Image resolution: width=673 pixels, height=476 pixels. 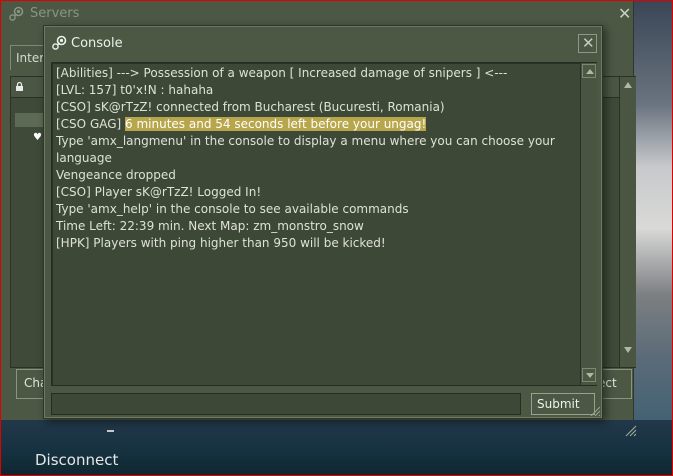 I want to click on console-line: [LVL: 157] t0'x!N : hahaha, so click(x=135, y=90).